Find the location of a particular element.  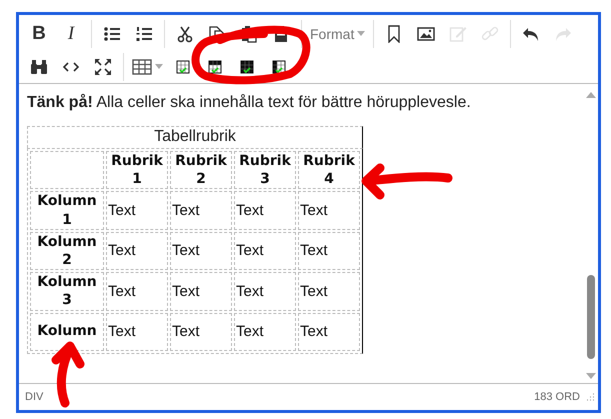

italic-button: I is located at coordinates (71, 34).